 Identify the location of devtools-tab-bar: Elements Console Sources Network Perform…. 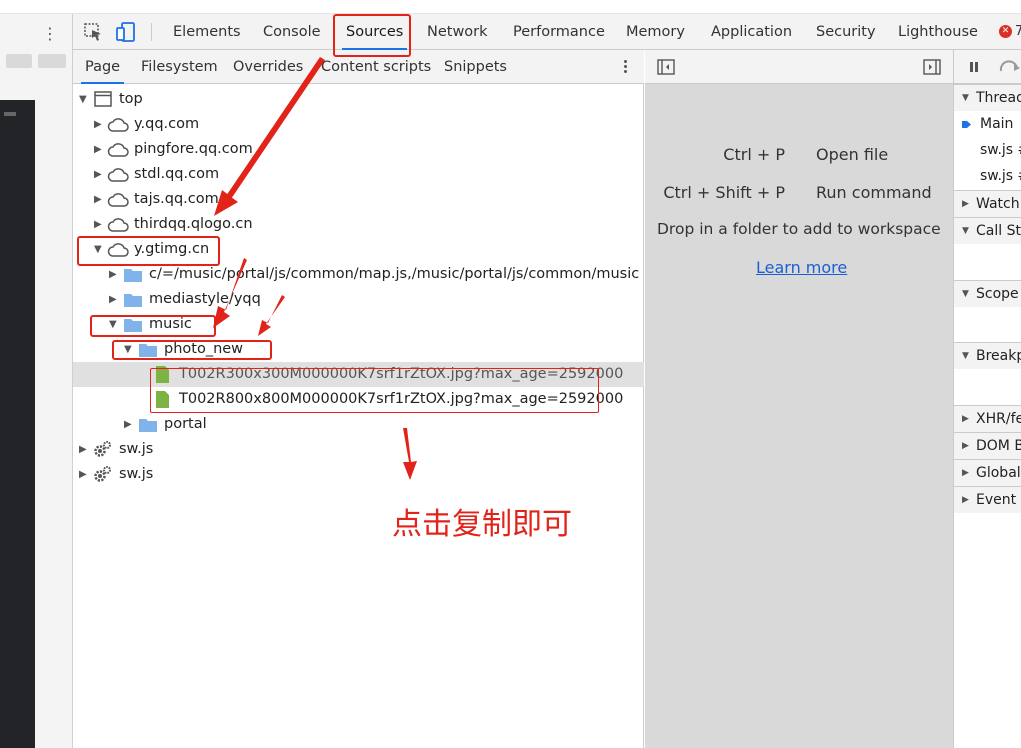
(547, 32).